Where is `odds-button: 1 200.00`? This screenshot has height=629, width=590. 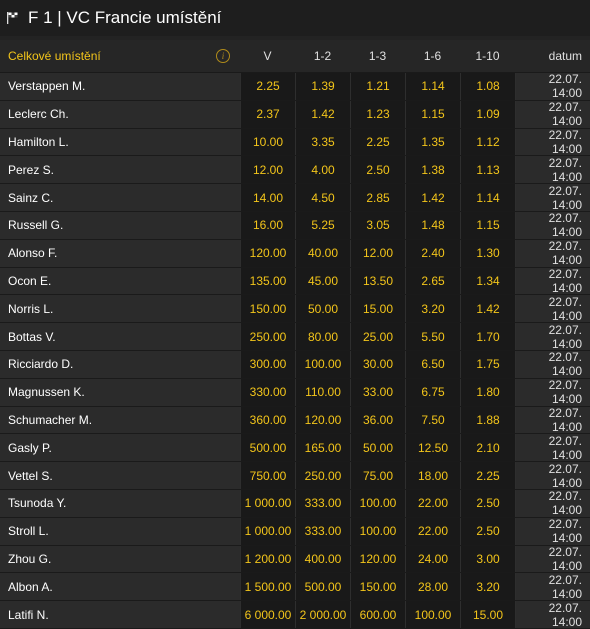
odds-button: 1 200.00 is located at coordinates (267, 559).